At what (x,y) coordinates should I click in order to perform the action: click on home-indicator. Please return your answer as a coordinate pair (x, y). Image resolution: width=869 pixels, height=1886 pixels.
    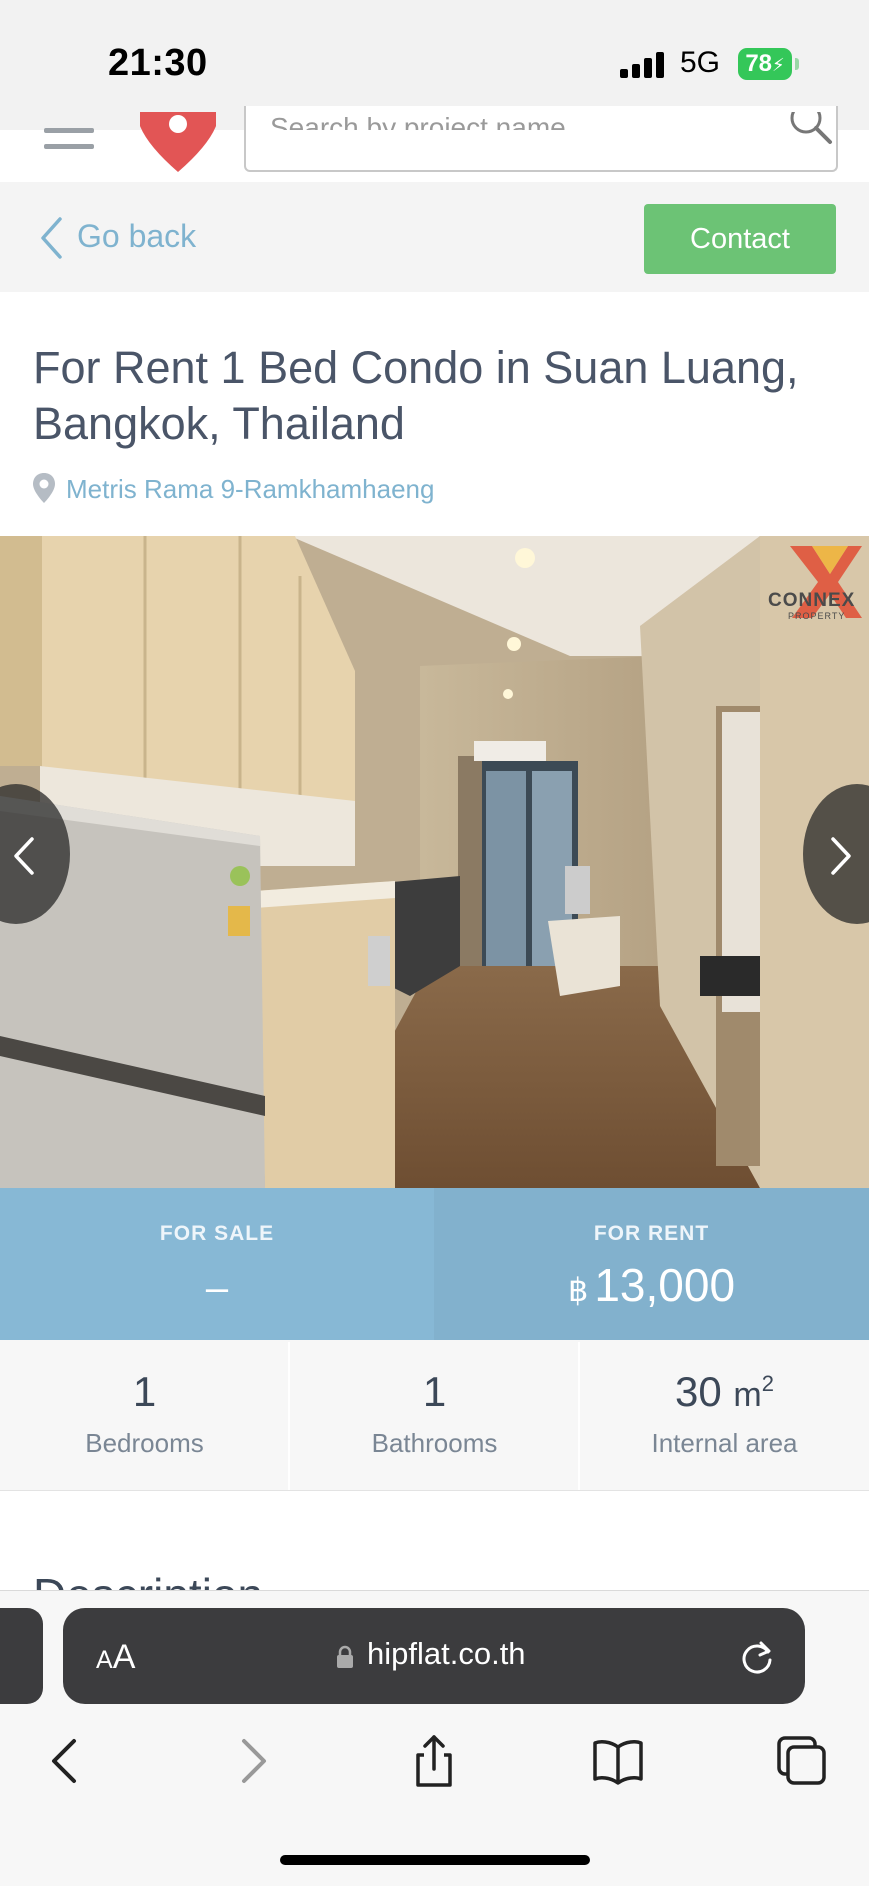
    Looking at the image, I should click on (435, 1860).